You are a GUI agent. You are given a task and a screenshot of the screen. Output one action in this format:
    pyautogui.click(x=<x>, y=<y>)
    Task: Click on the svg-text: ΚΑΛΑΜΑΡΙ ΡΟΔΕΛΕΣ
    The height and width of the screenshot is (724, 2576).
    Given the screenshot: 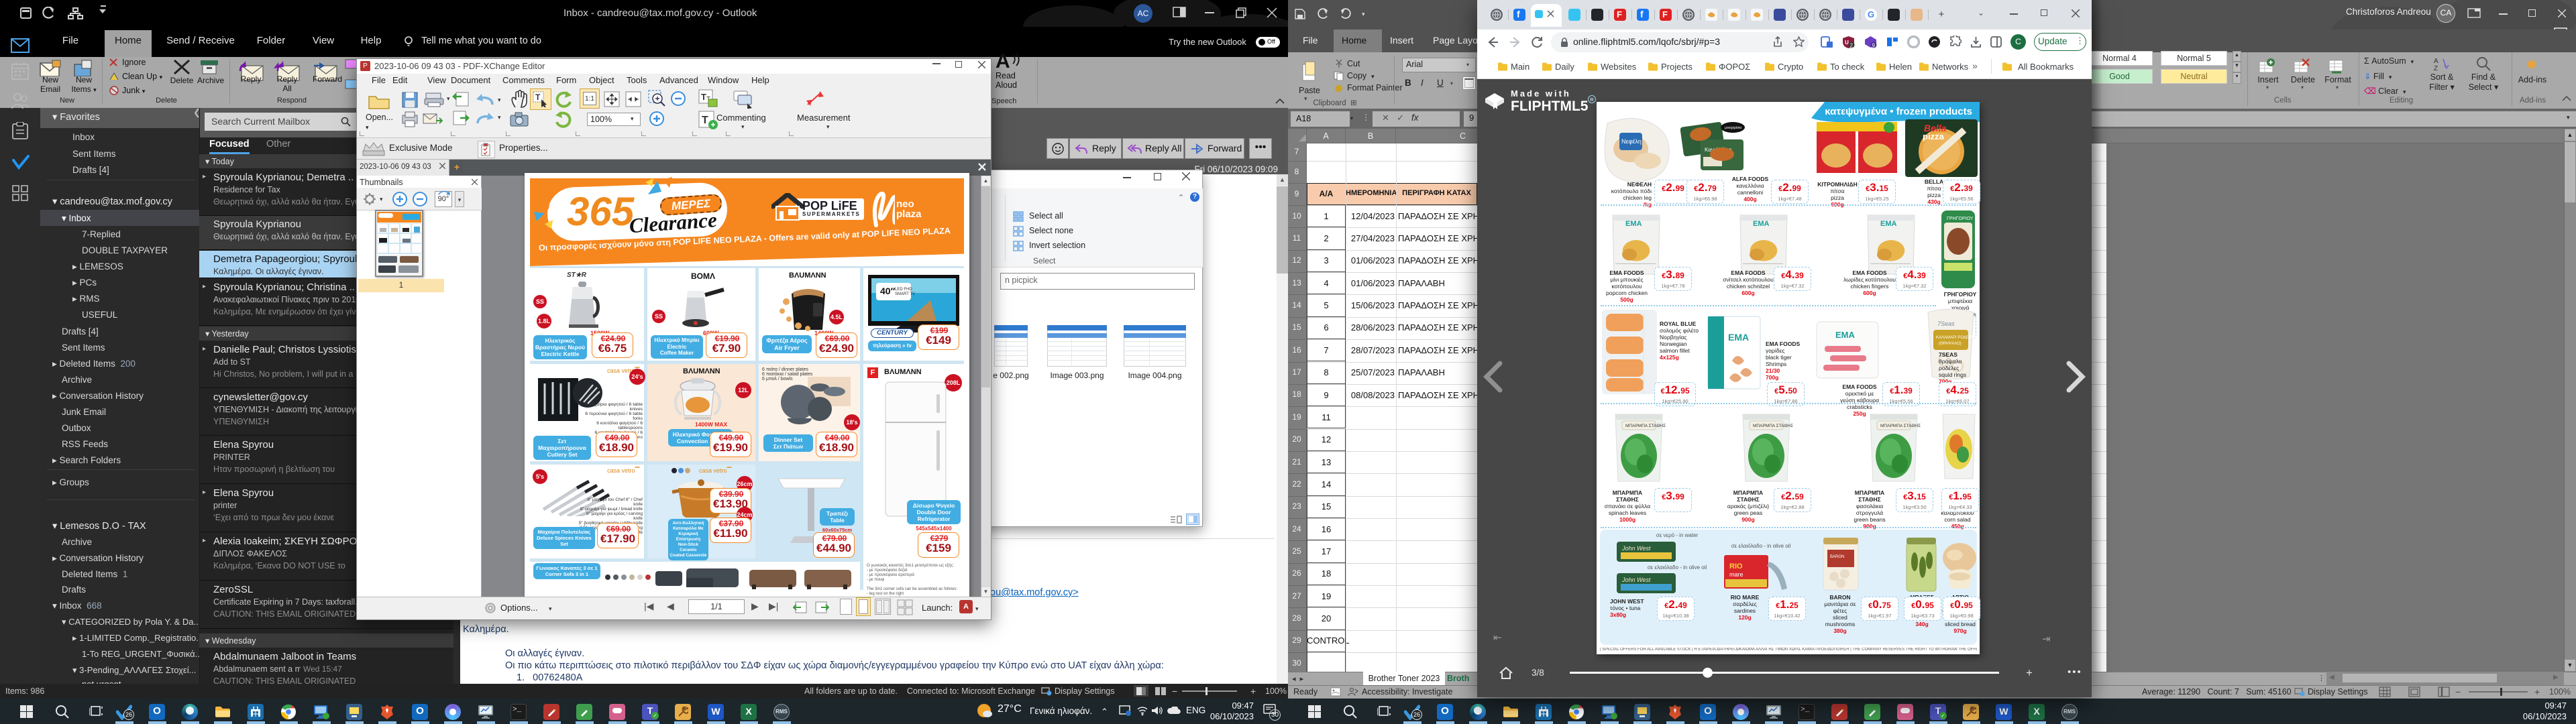 What is the action you would take?
    pyautogui.click(x=1956, y=338)
    